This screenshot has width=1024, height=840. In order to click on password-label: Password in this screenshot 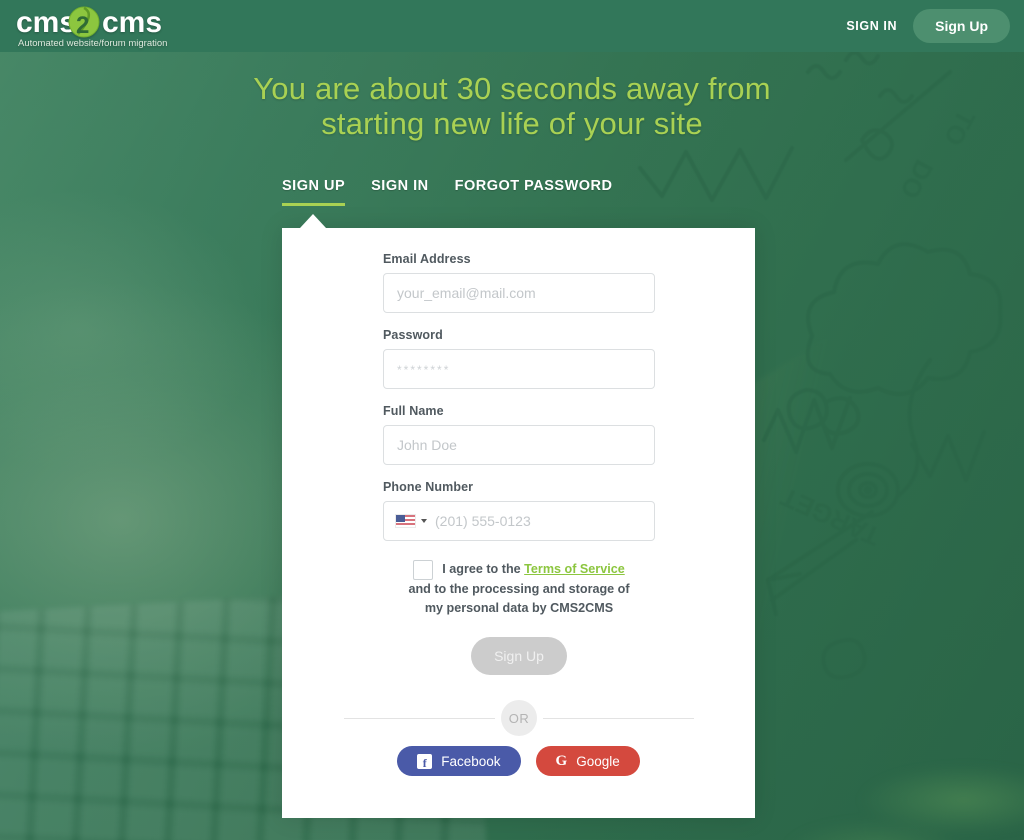, I will do `click(413, 335)`.